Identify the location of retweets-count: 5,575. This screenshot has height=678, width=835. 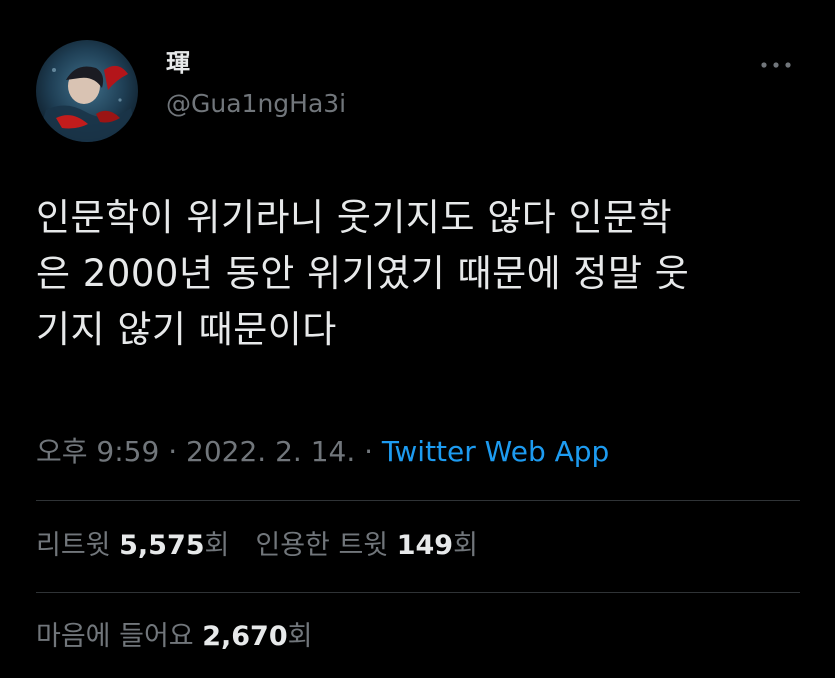
(162, 545).